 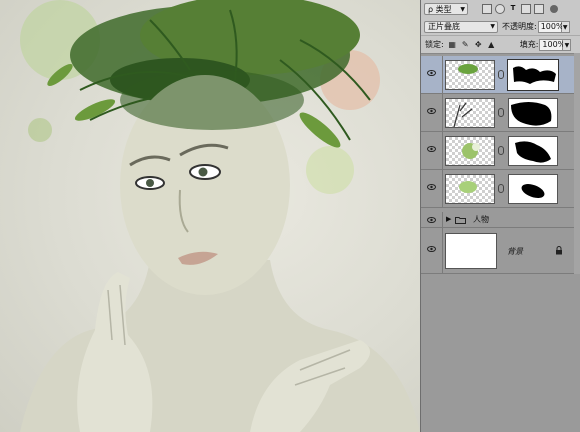 I want to click on opacity-dropdown-icon: ▼, so click(x=565, y=26).